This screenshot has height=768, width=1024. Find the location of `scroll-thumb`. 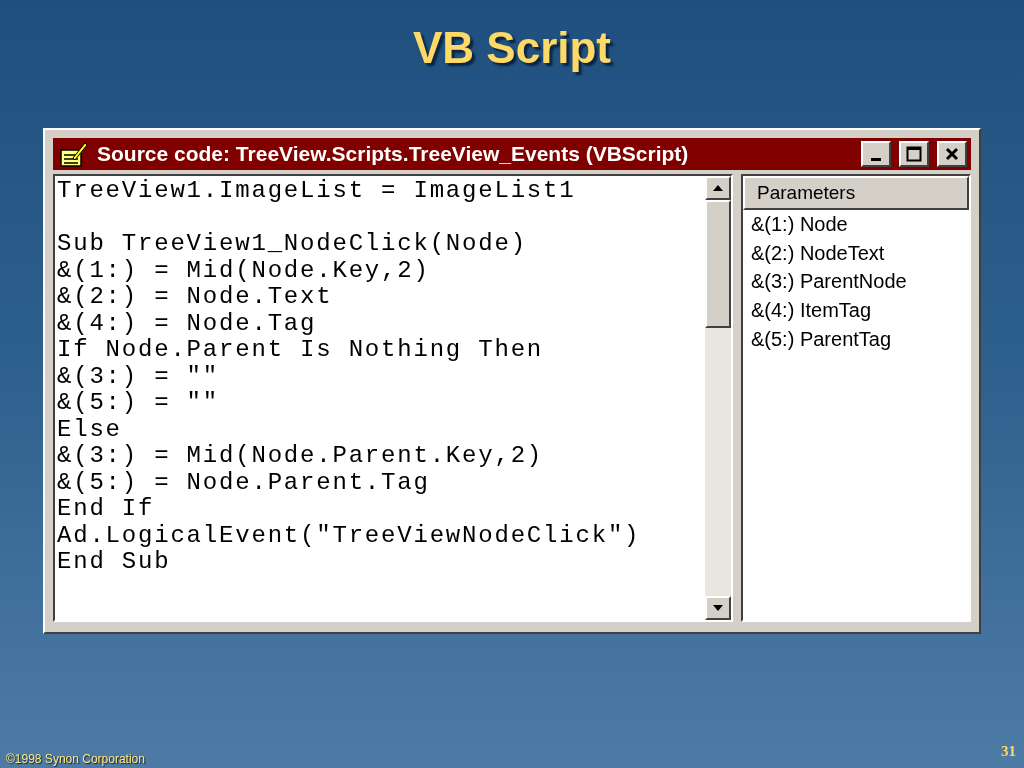

scroll-thumb is located at coordinates (718, 264).